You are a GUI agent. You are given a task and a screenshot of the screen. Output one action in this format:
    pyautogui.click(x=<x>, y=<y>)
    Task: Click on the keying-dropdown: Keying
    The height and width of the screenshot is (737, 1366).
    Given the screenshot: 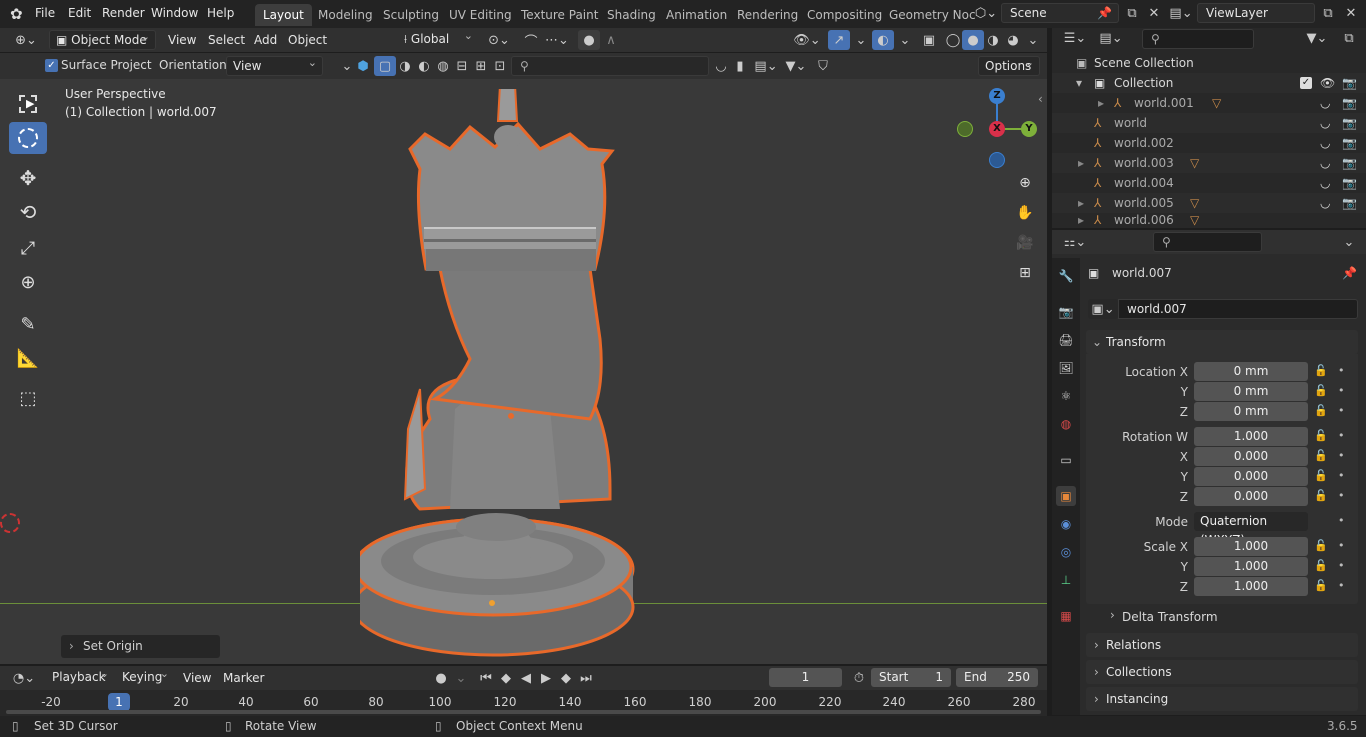 What is the action you would take?
    pyautogui.click(x=145, y=676)
    